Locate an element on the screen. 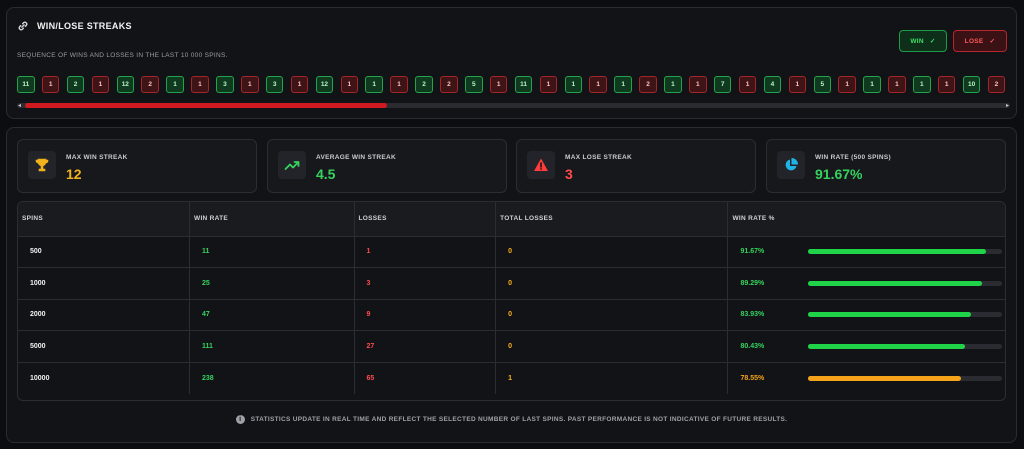 The width and height of the screenshot is (1024, 449). losses-cell: 3 is located at coordinates (425, 283).